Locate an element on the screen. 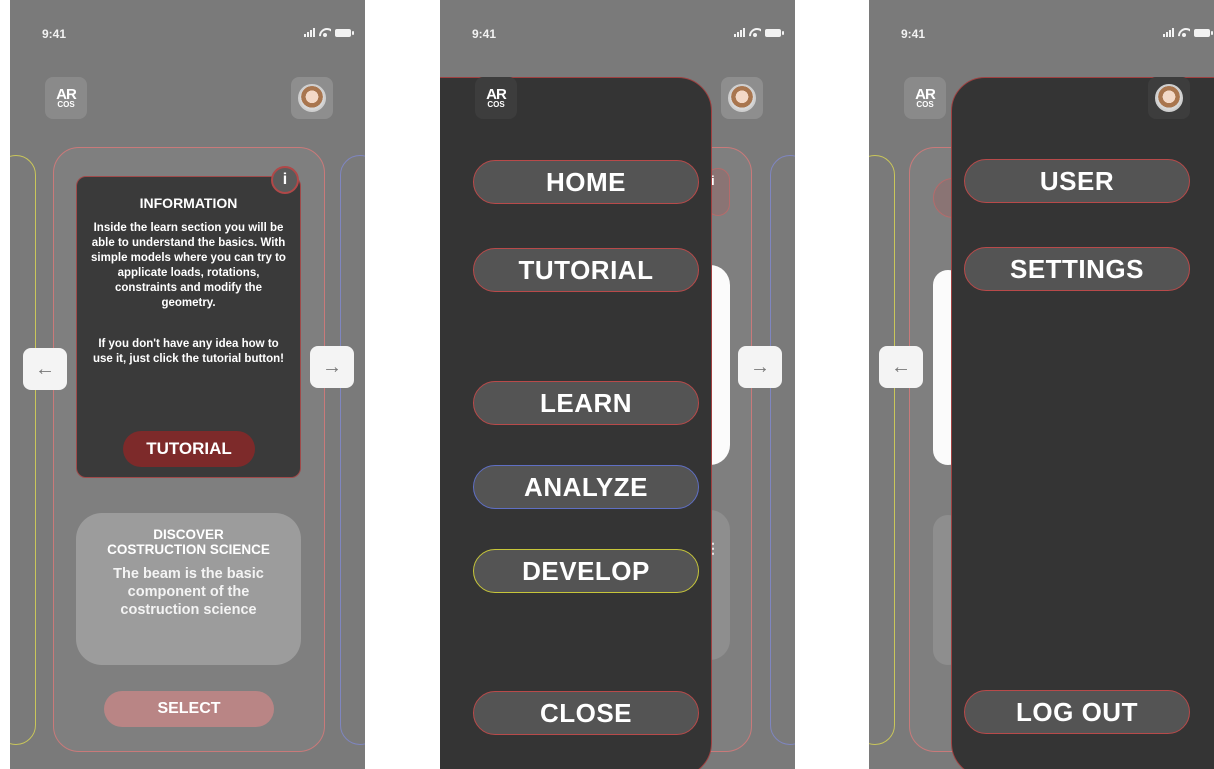 The height and width of the screenshot is (769, 1214). menu-analyze-button: ANALYZE is located at coordinates (586, 487).